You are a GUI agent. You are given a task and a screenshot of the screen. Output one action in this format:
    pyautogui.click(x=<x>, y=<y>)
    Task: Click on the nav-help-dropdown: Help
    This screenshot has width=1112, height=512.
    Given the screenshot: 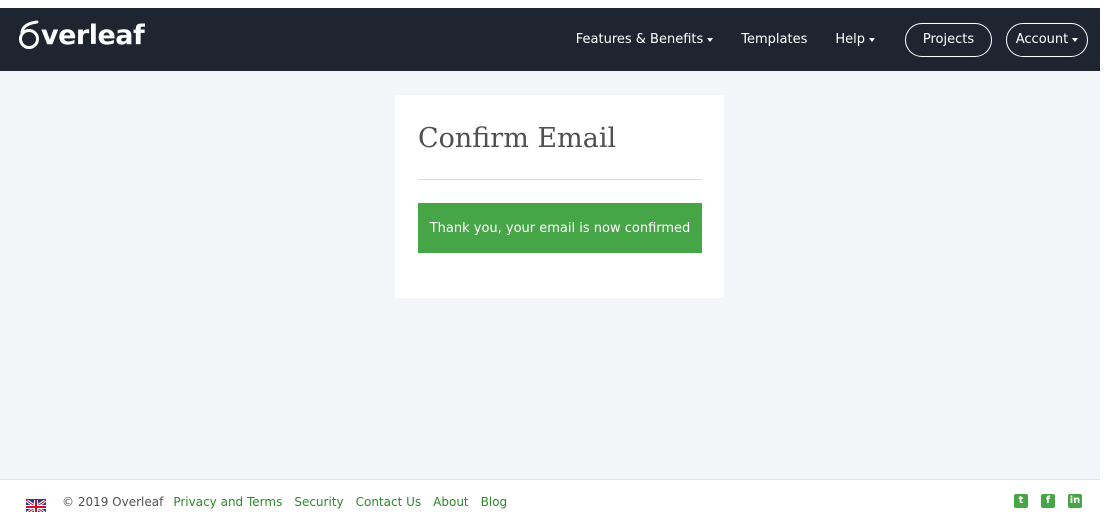 What is the action you would take?
    pyautogui.click(x=855, y=39)
    